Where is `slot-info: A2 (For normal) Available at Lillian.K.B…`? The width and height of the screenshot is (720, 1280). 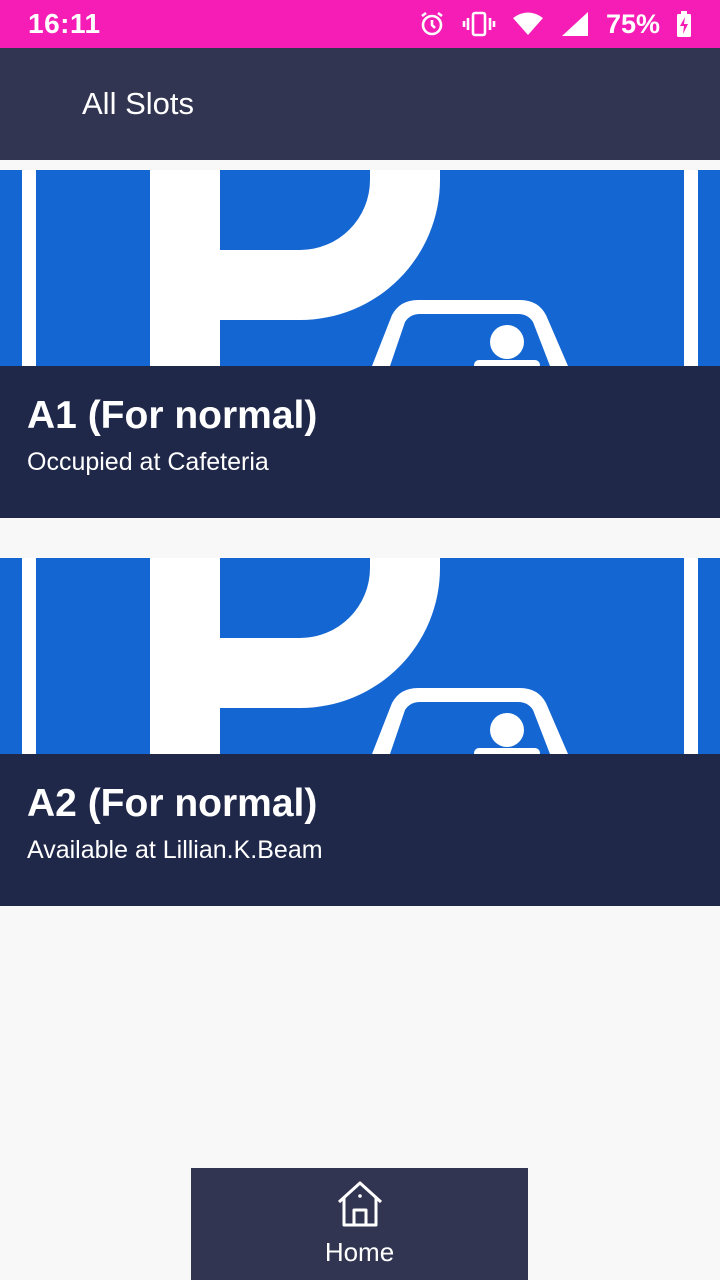 slot-info: A2 (For normal) Available at Lillian.K.B… is located at coordinates (175, 822).